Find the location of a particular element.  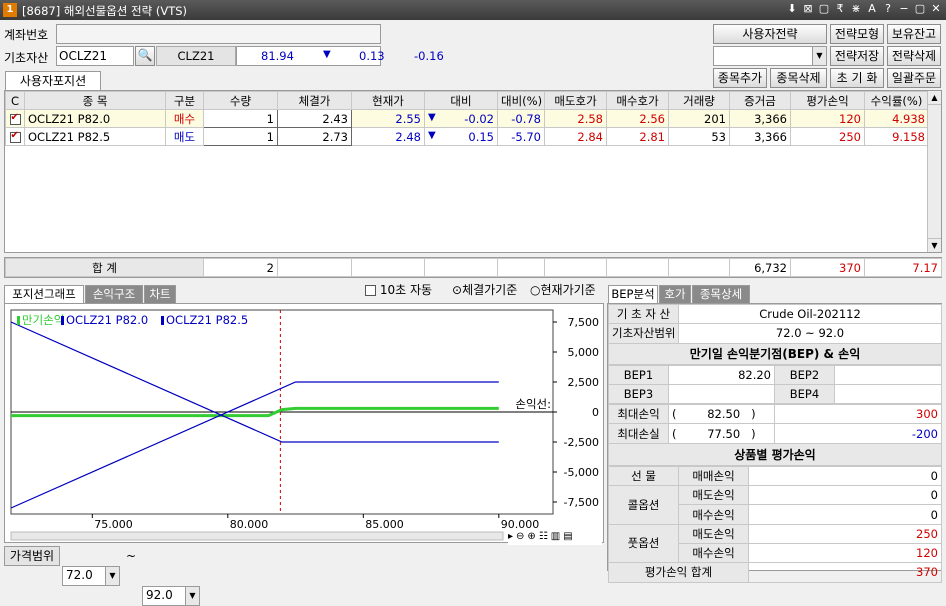

row-fill-input: 2.43 is located at coordinates (314, 118).